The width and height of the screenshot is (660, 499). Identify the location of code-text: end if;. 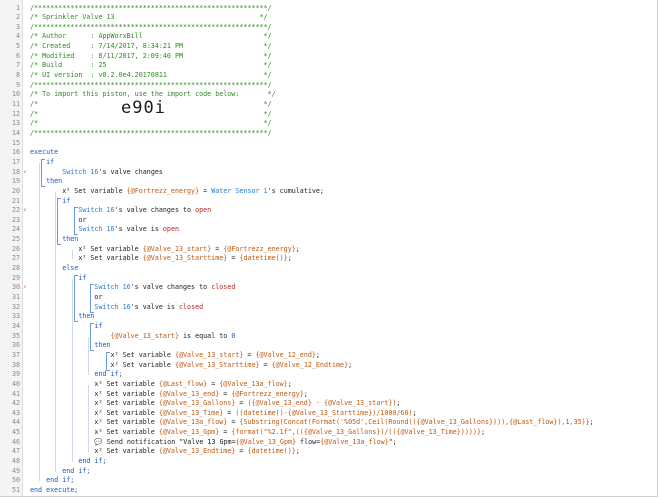
(52, 481).